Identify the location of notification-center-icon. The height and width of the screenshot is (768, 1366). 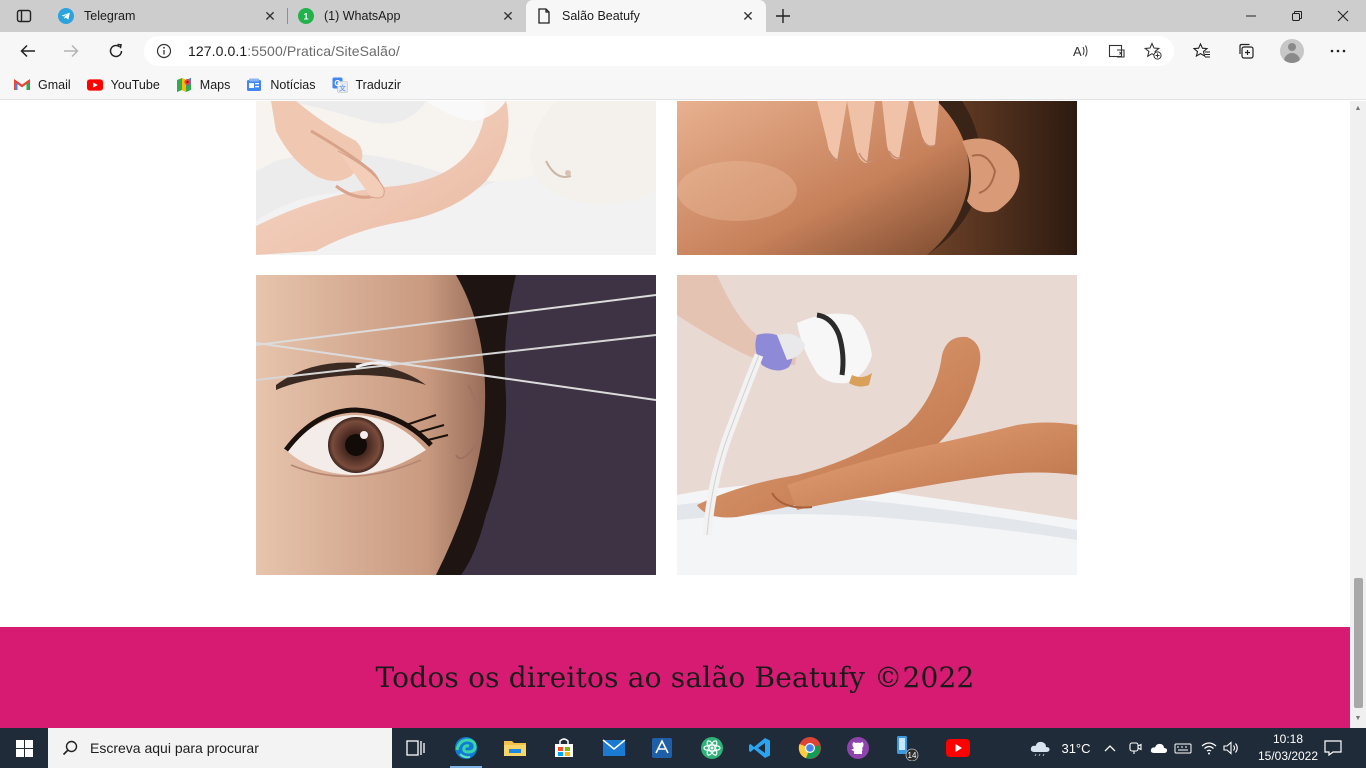
(1333, 748).